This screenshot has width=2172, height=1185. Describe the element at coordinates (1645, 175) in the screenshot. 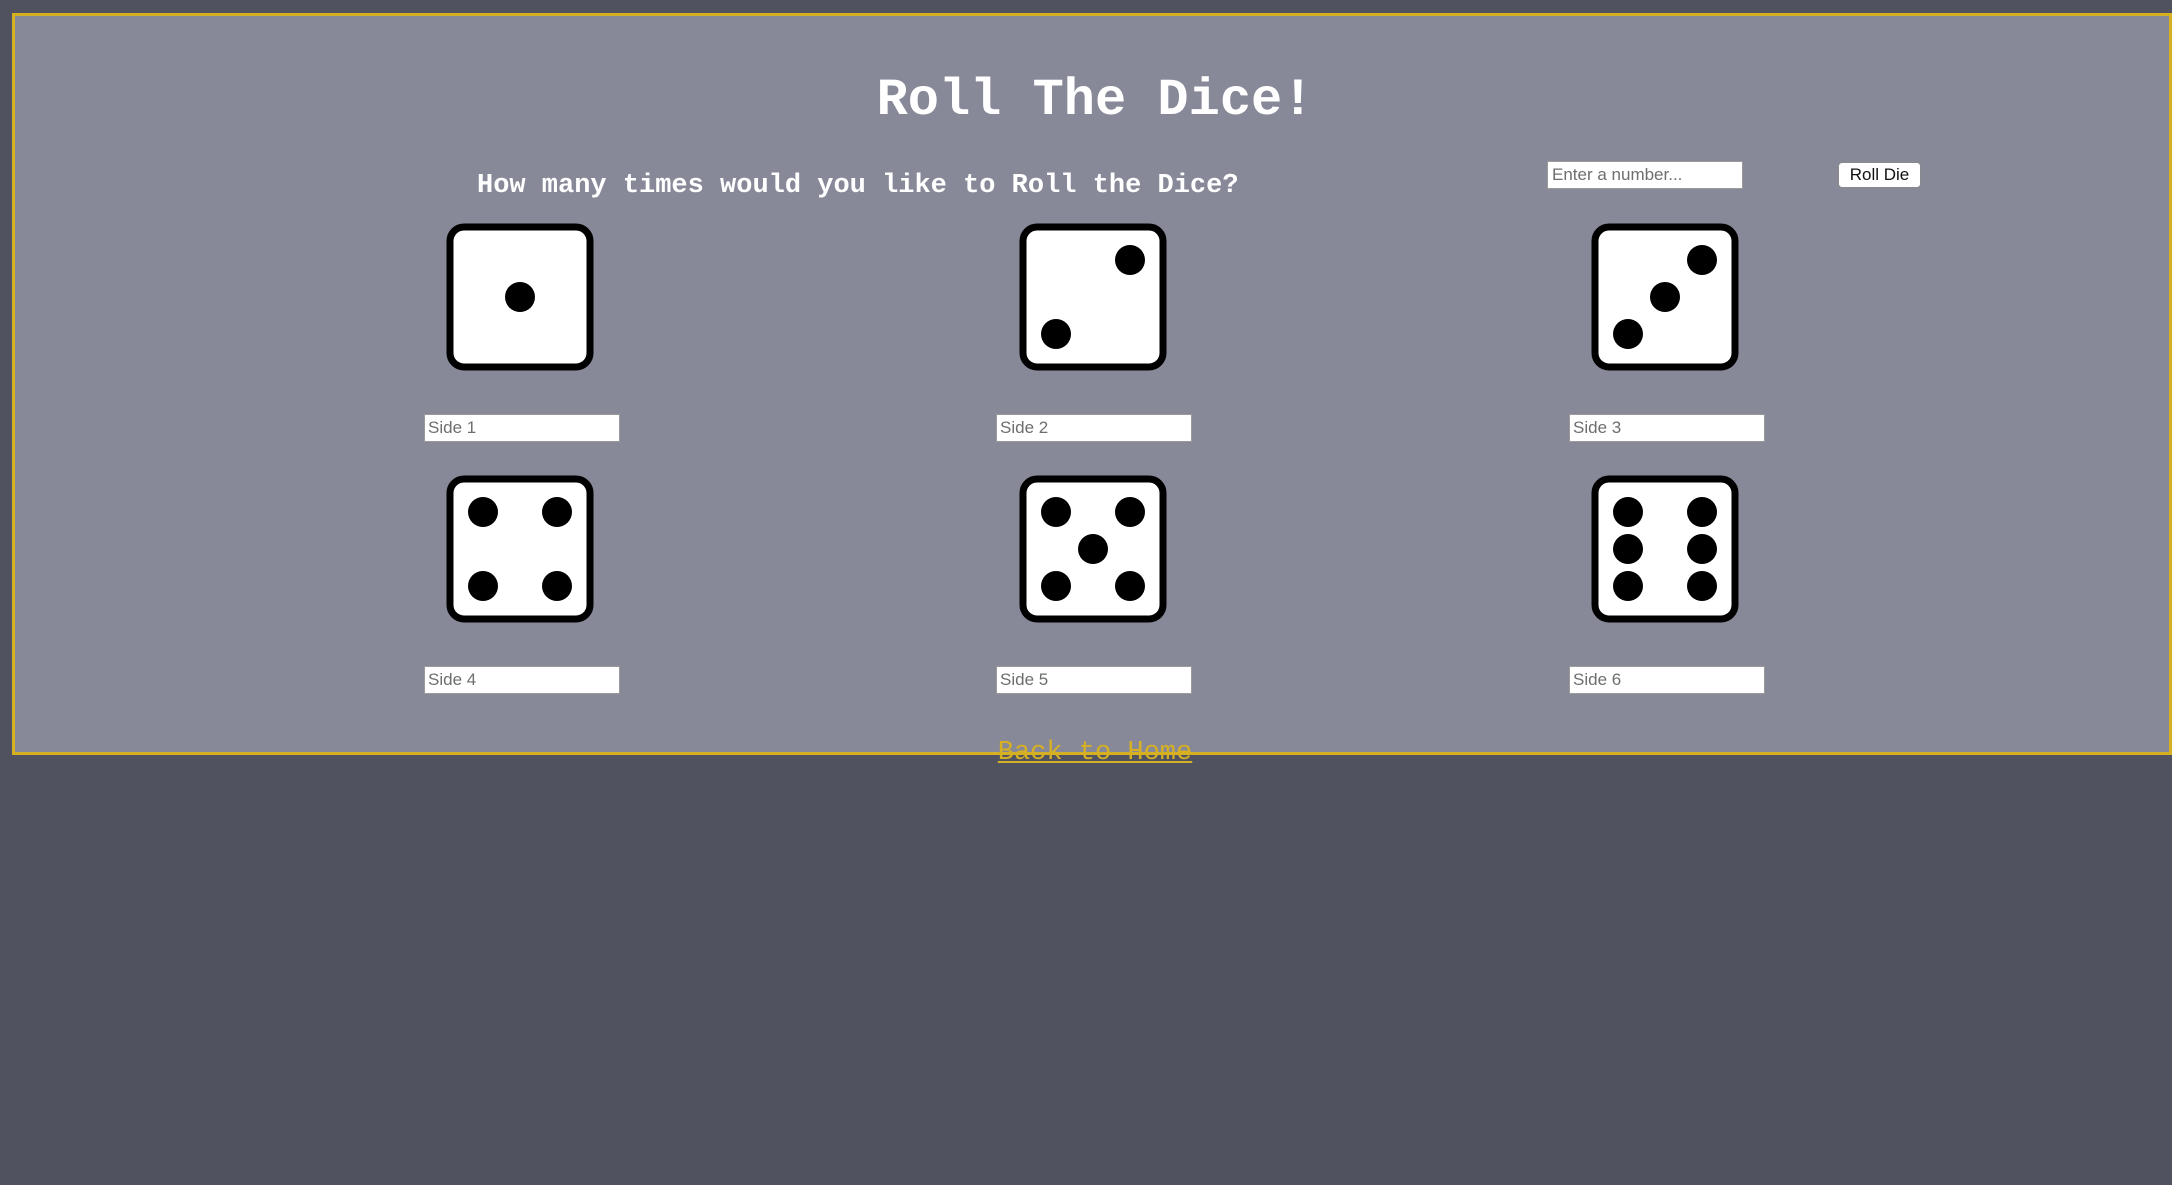

I see `roll-count-input` at that location.